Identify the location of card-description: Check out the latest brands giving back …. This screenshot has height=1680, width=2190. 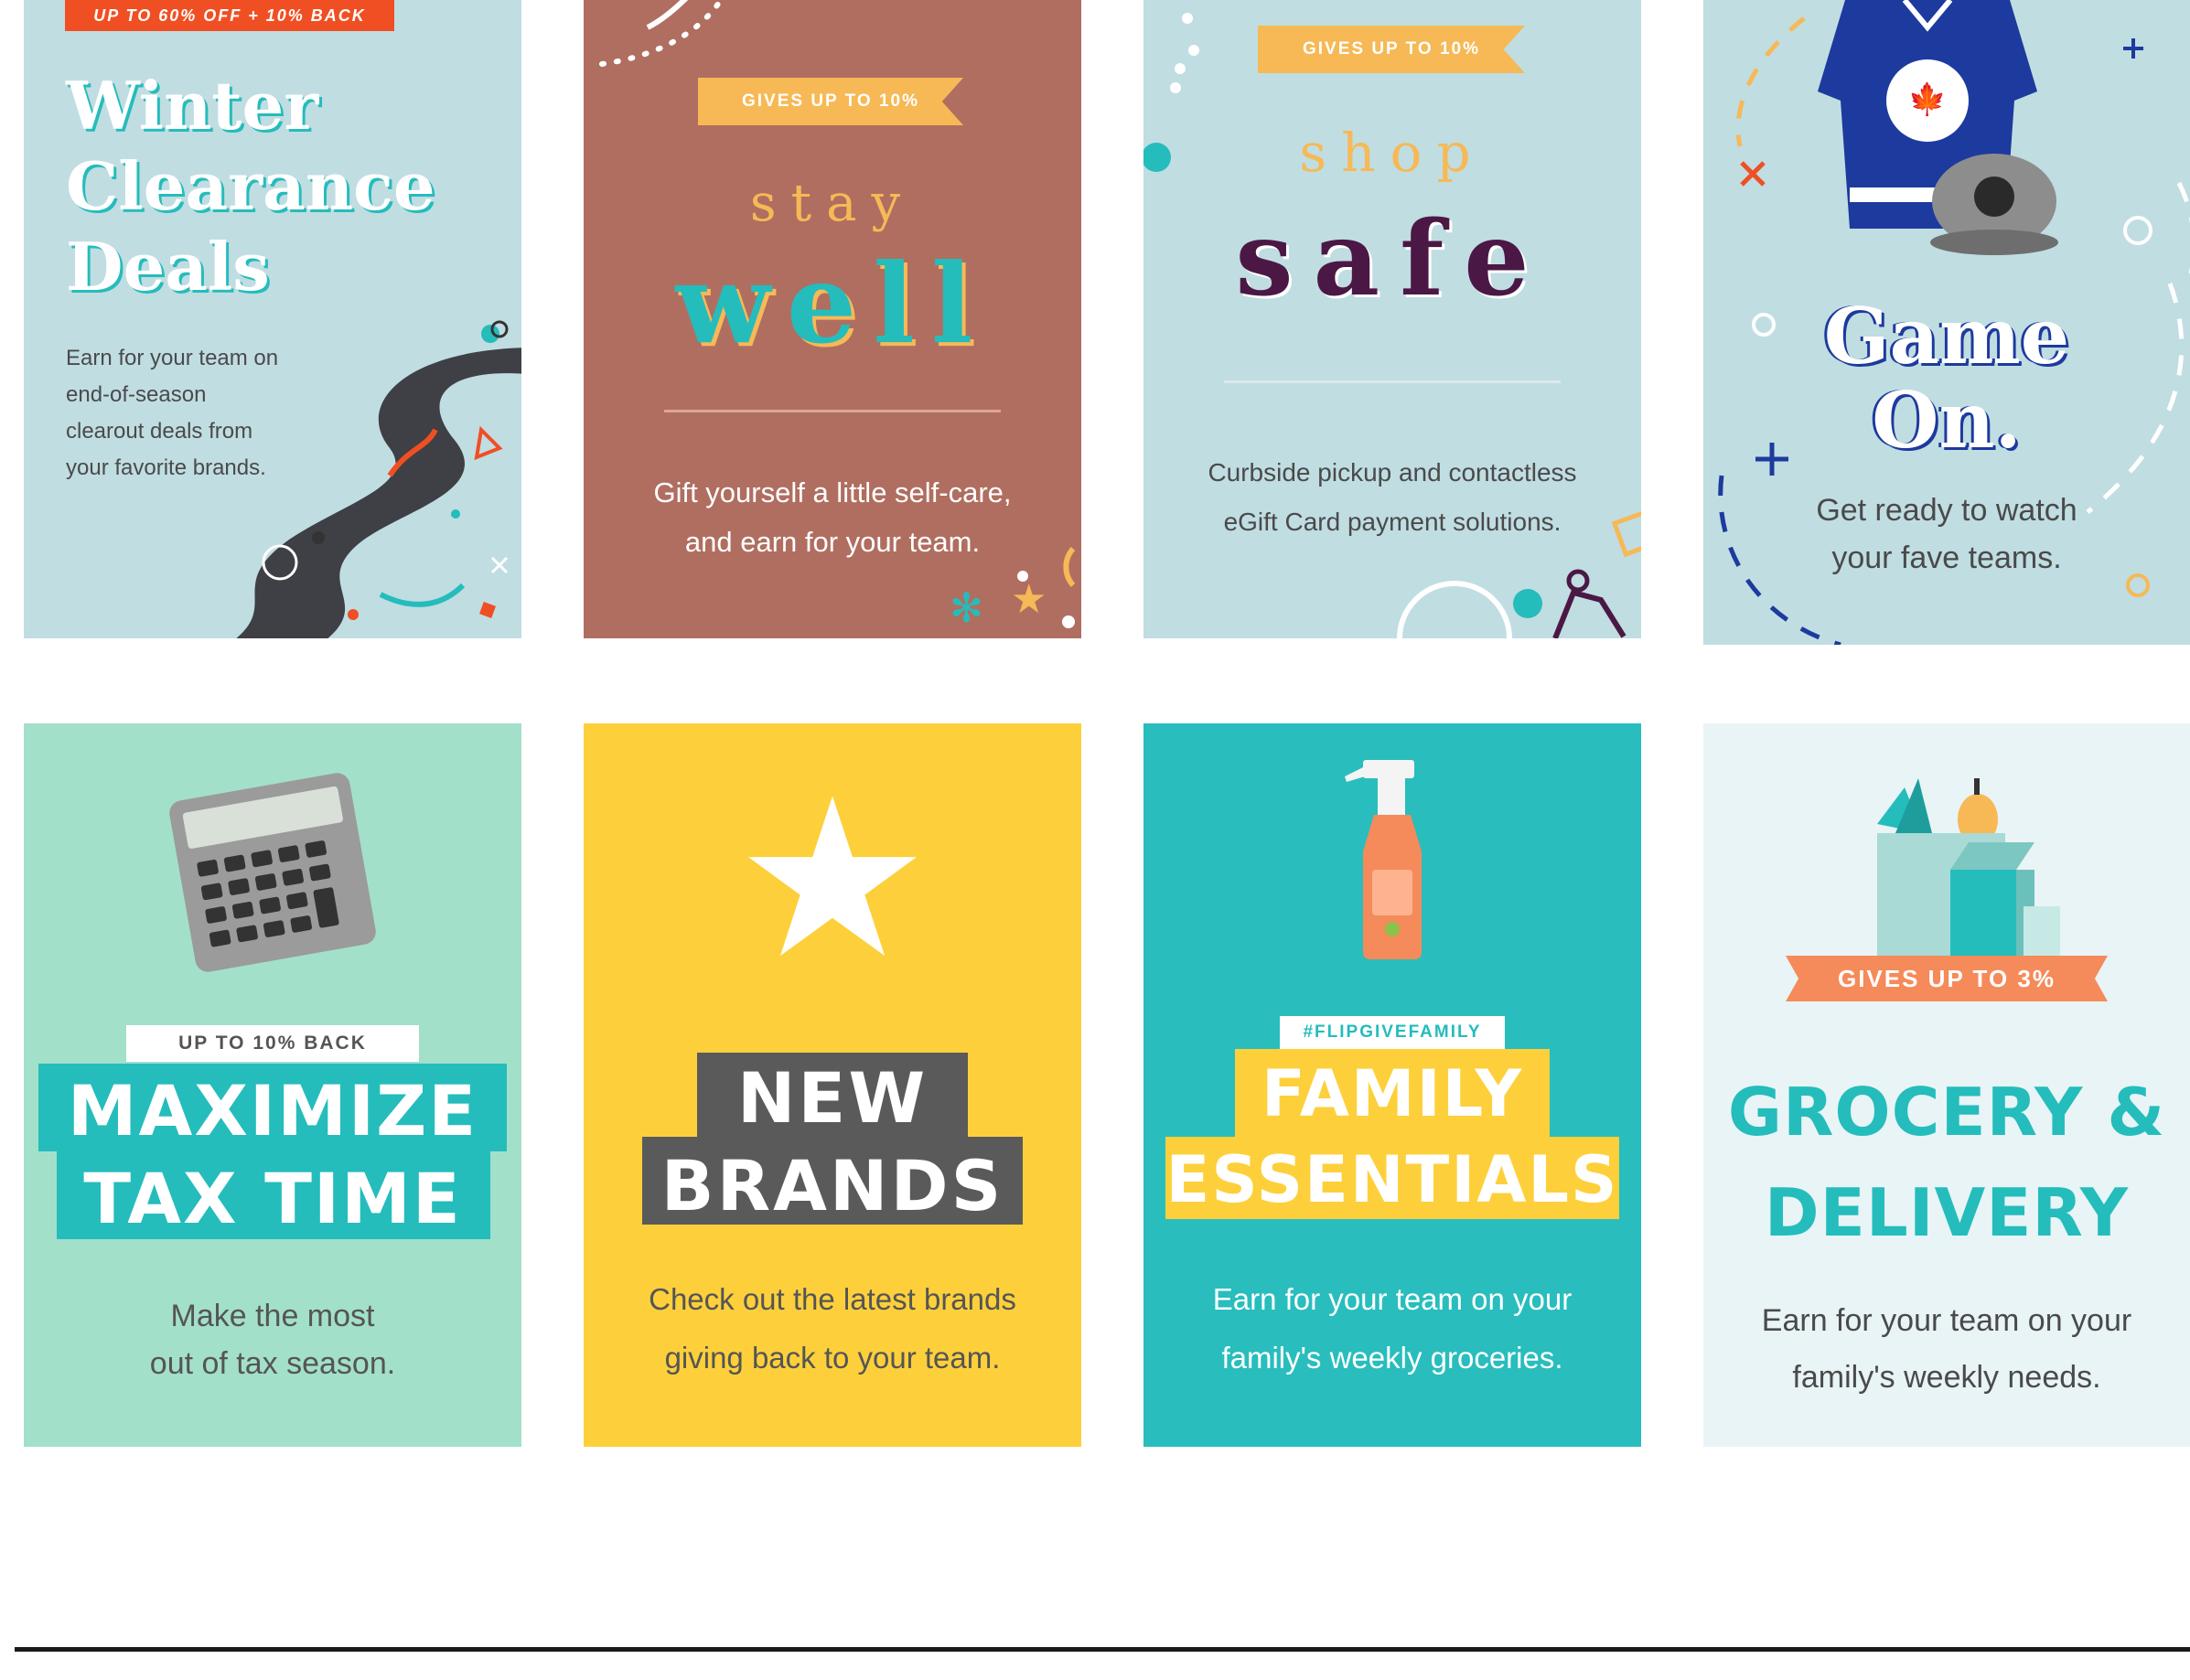
(833, 1328).